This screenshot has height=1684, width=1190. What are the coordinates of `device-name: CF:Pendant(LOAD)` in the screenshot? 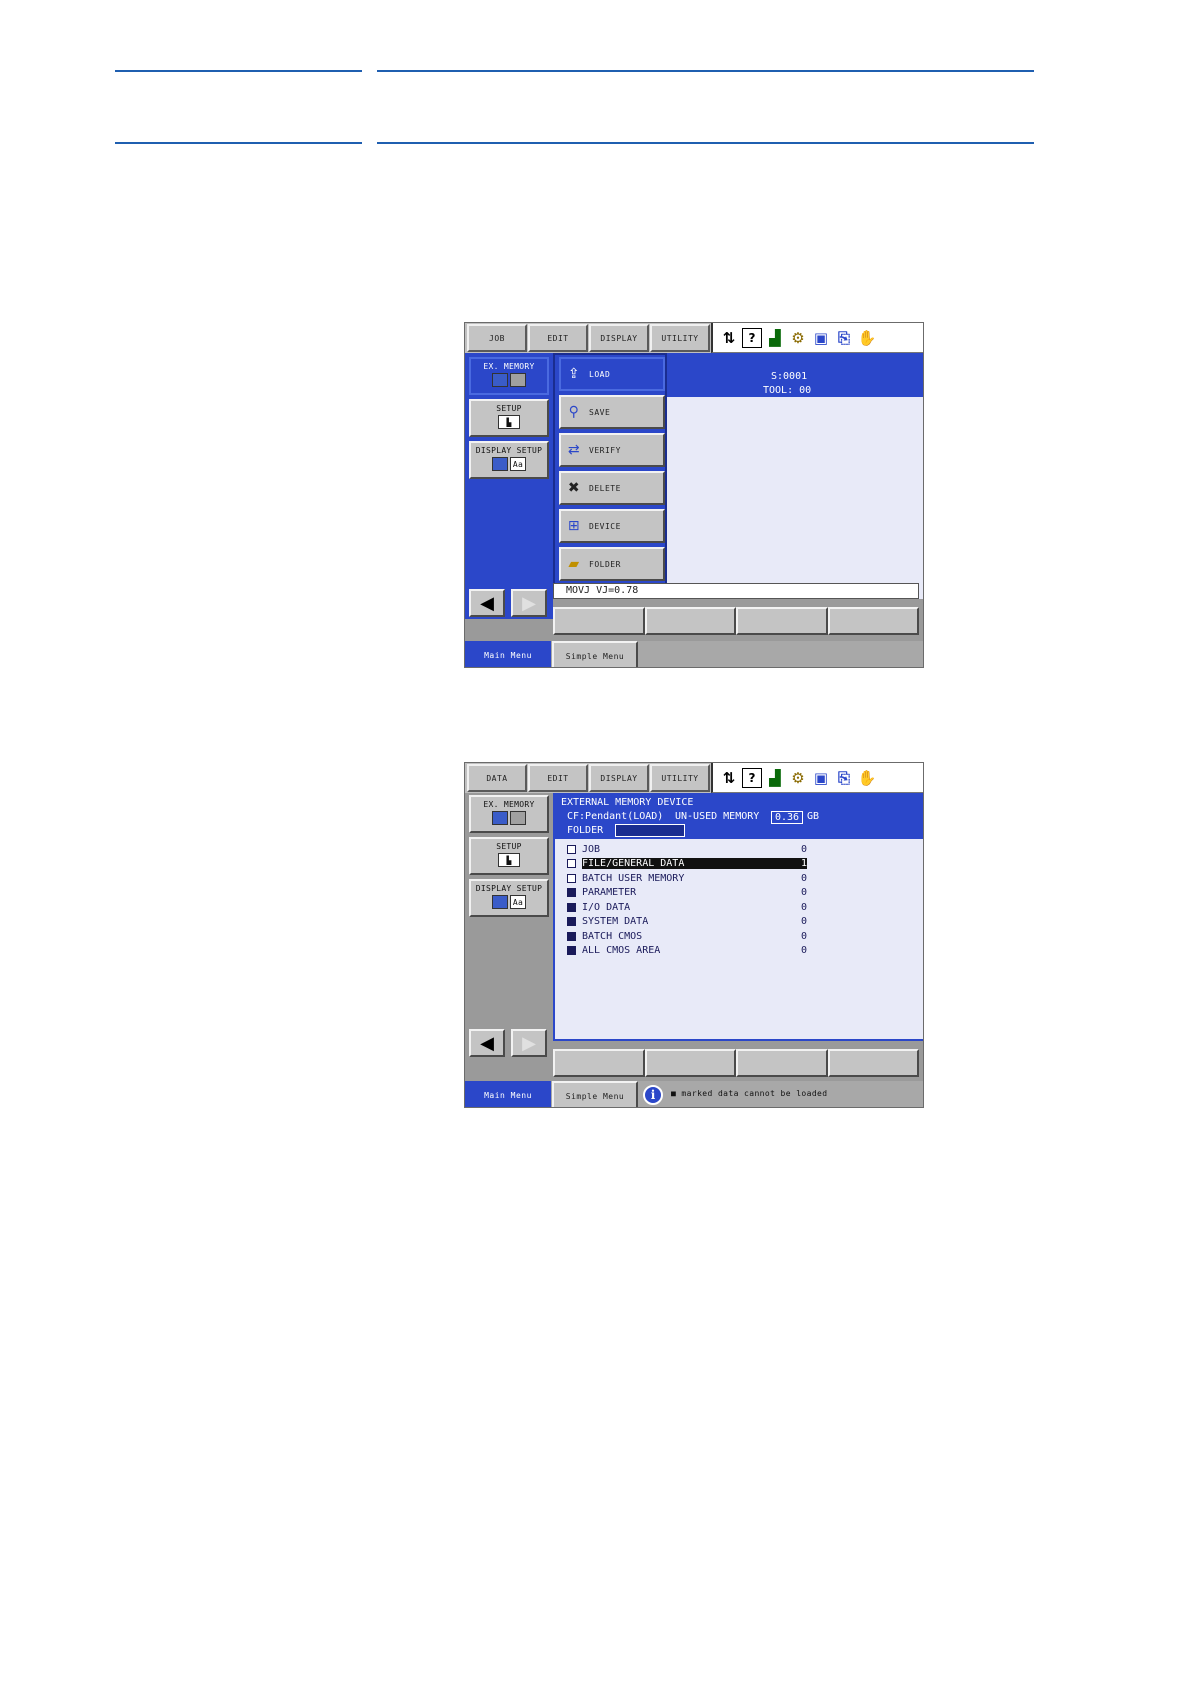 It's located at (615, 816).